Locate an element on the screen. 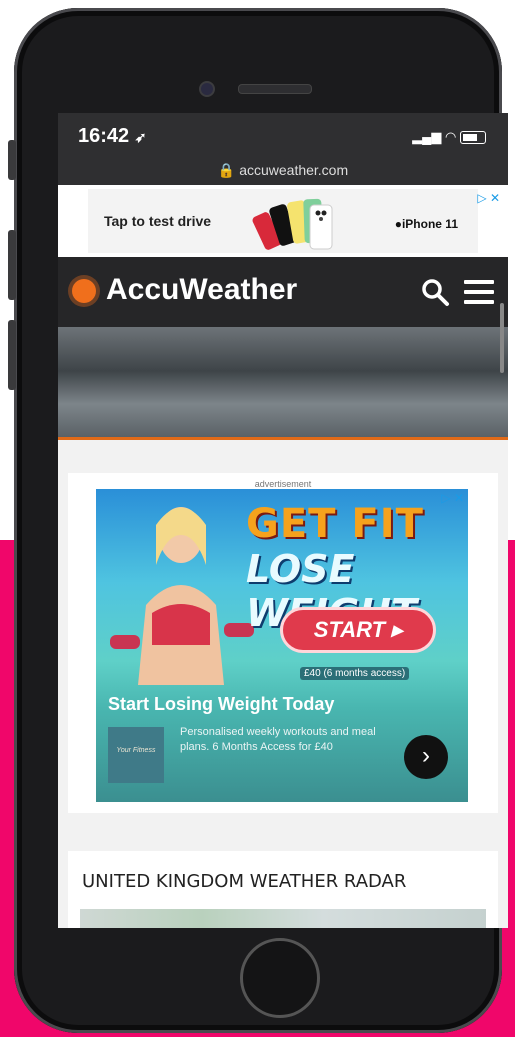 Image resolution: width=515 pixels, height=1037 pixels. radar-section: UNITED KINGDOM WEATHER RADAR is located at coordinates (283, 889).